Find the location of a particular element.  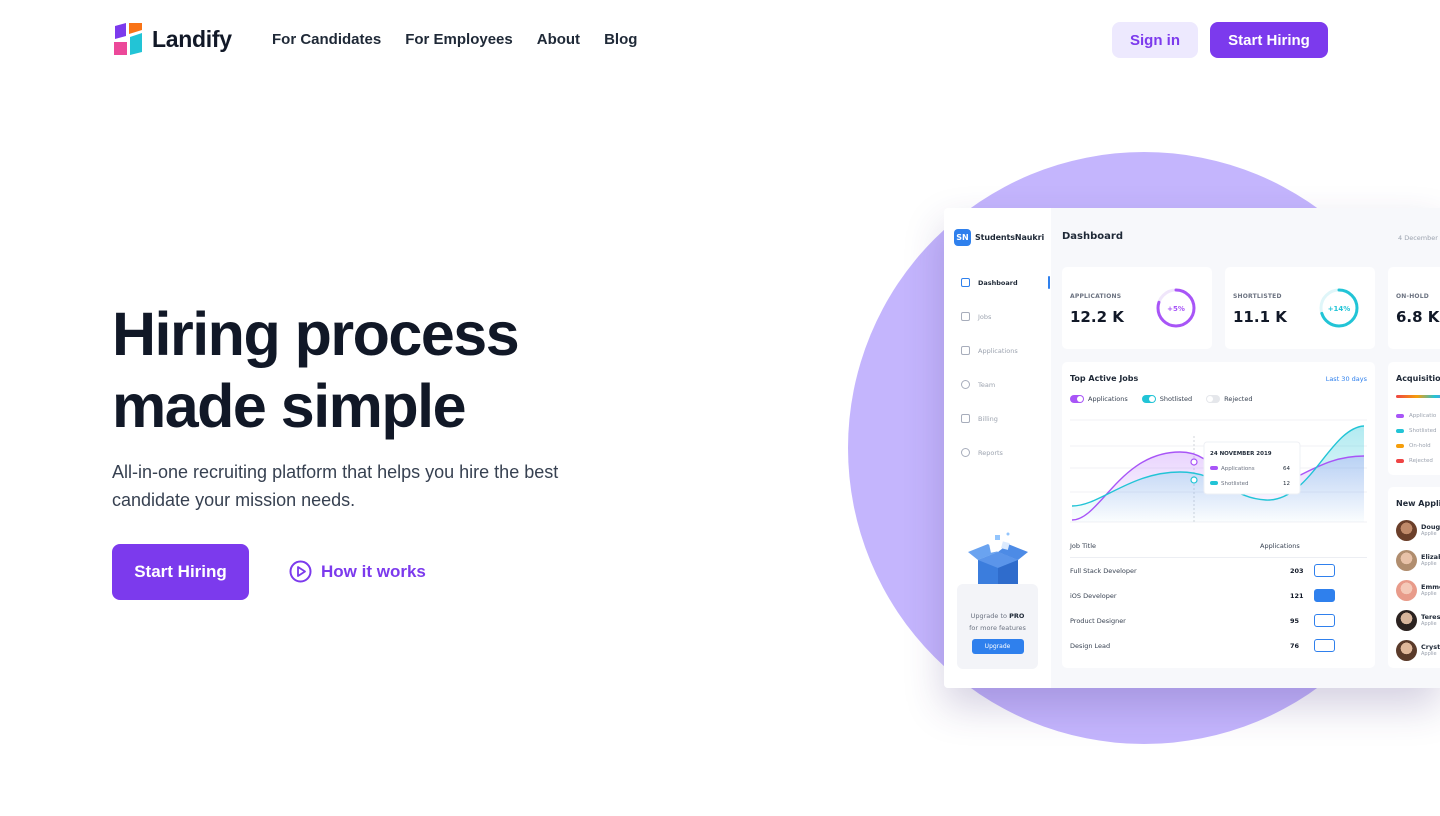

panel-title: New Appli is located at coordinates (1418, 503).